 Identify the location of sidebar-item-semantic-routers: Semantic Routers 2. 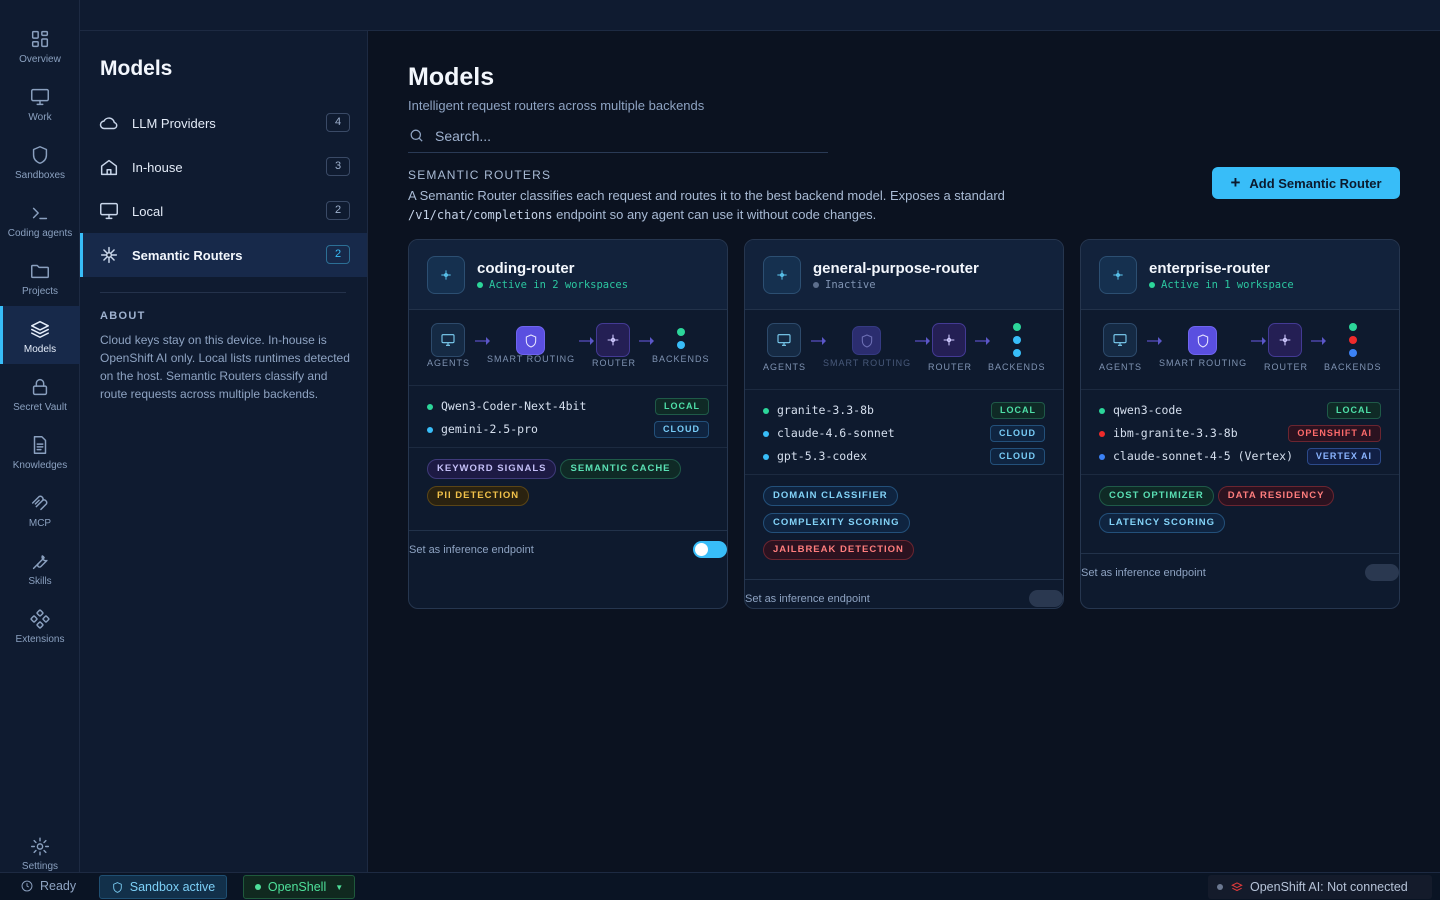
(223, 255).